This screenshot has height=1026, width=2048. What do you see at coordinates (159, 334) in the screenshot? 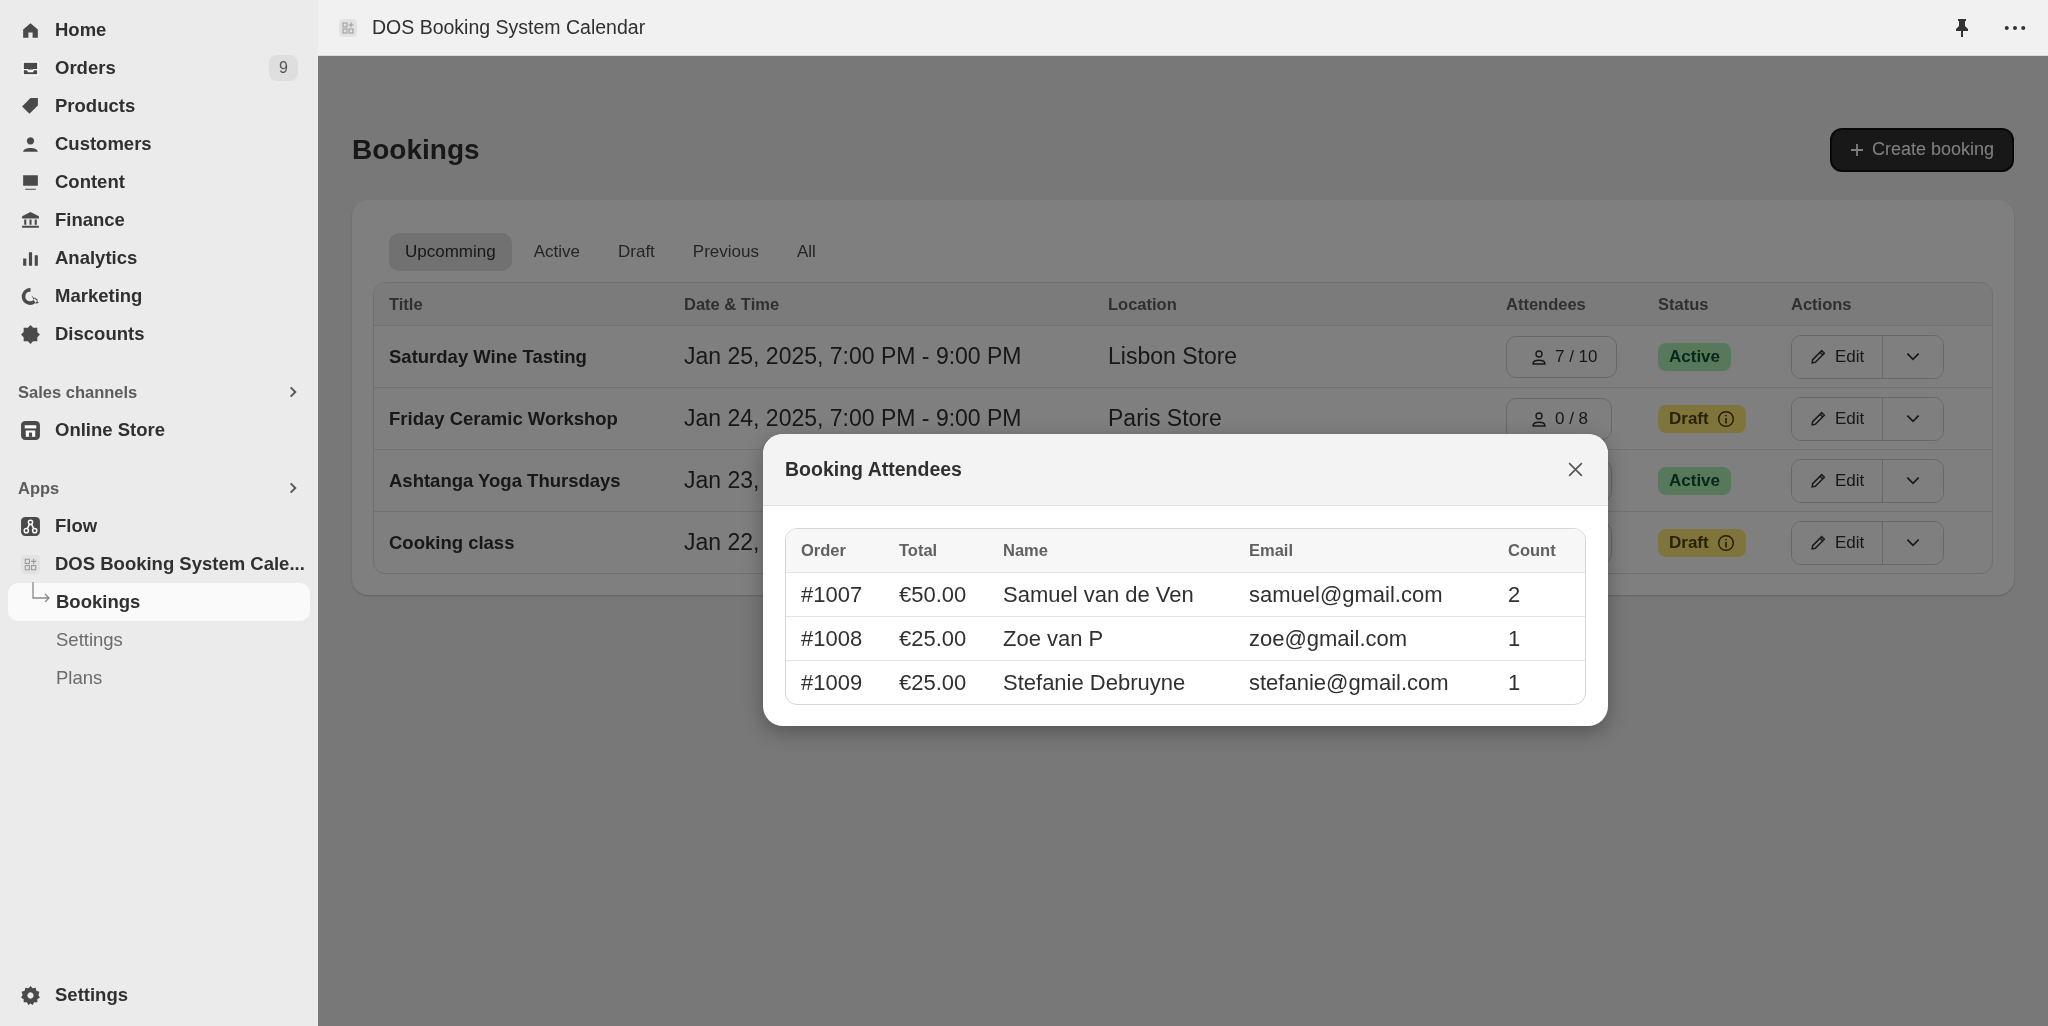
I see `nav-item: Discounts` at bounding box center [159, 334].